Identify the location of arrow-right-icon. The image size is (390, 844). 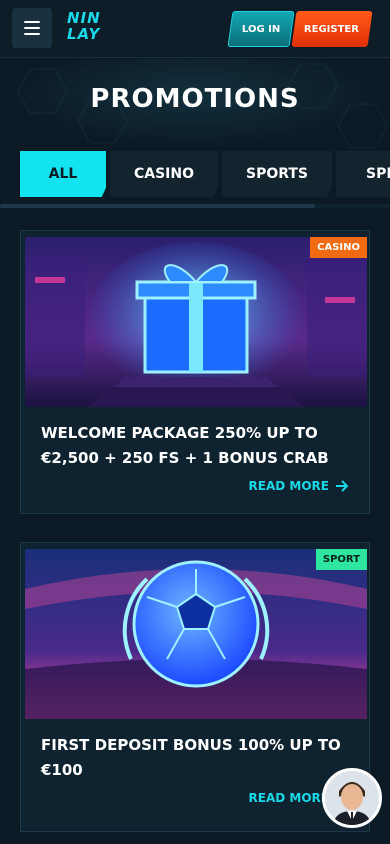
(342, 486).